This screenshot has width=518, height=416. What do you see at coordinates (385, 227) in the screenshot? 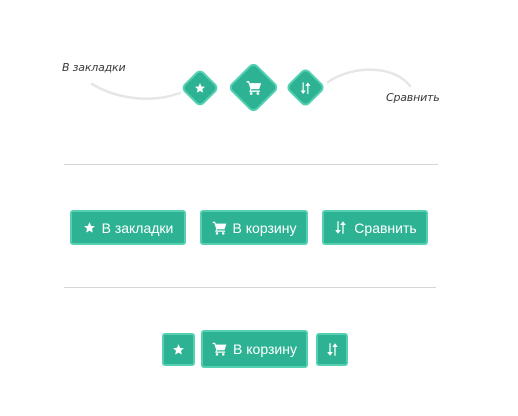
I see `compare-button-label: Сравнить` at bounding box center [385, 227].